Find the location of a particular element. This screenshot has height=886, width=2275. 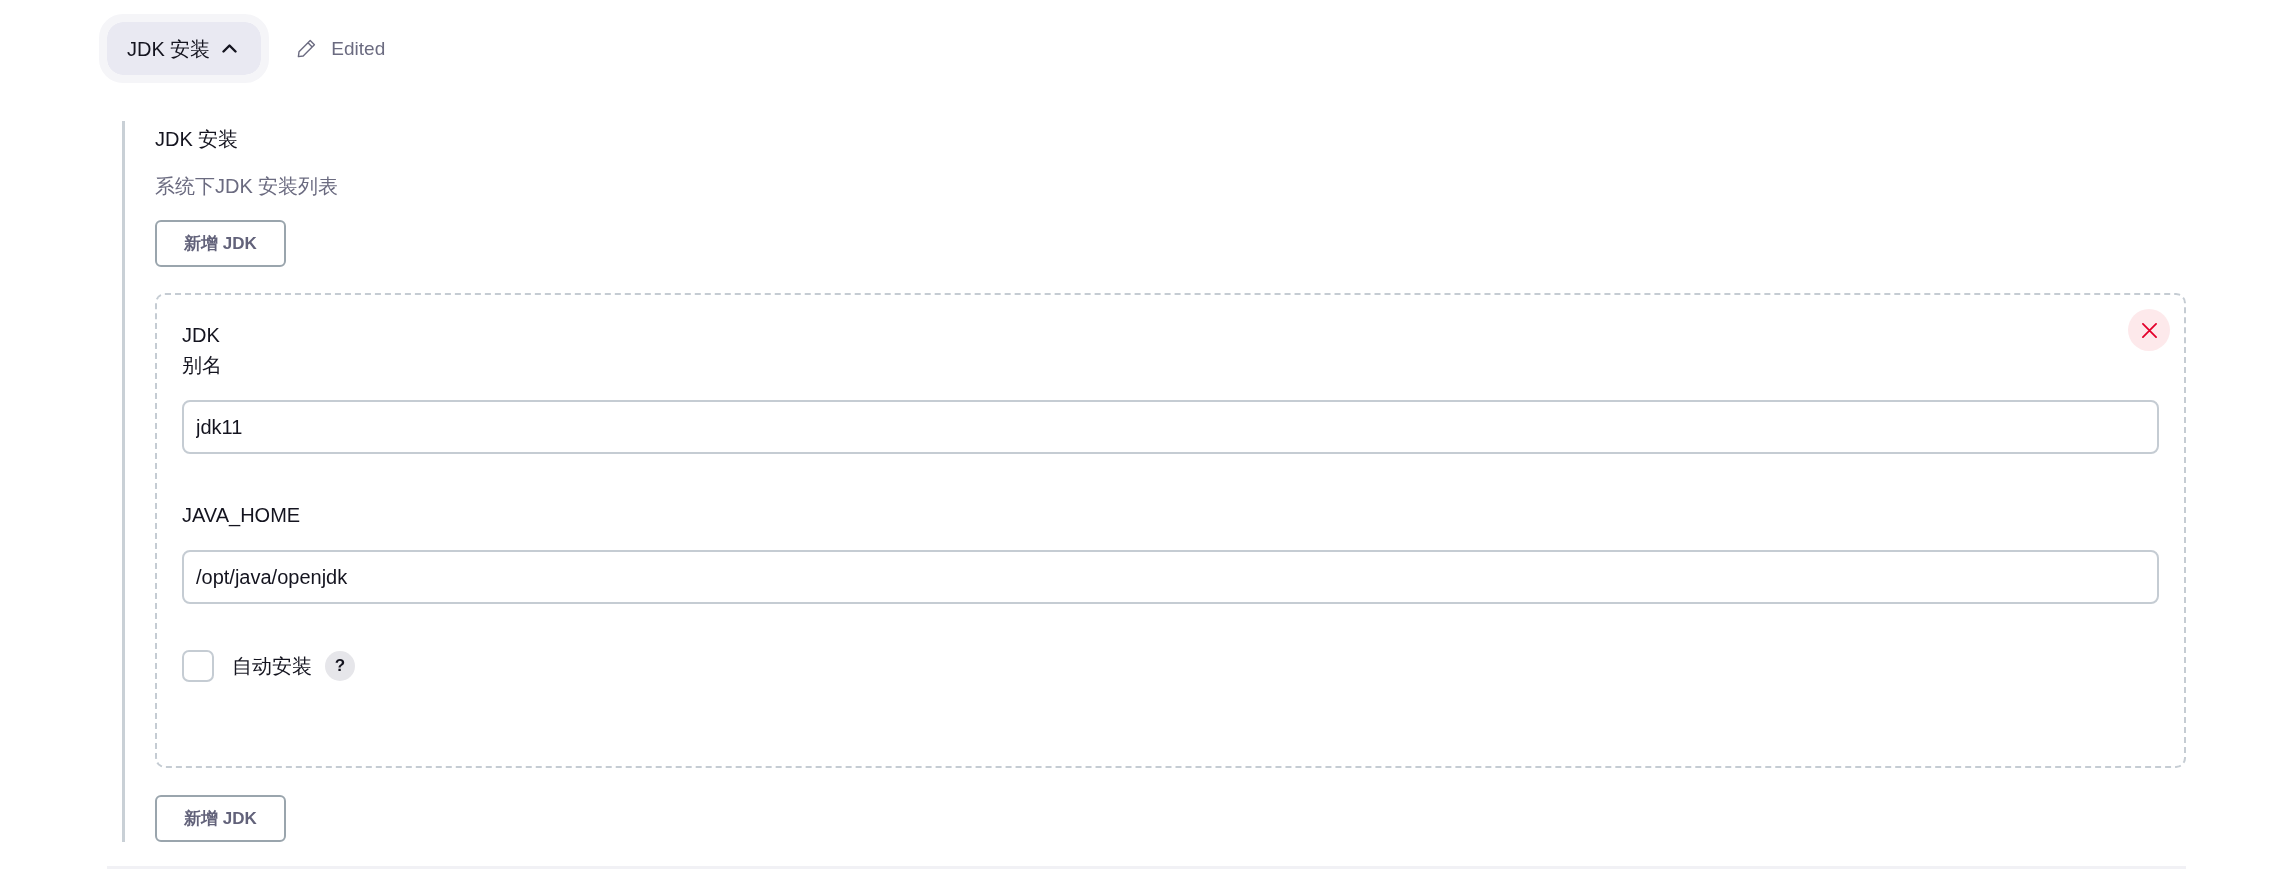

section-description: 系统下JDK 安装列表 is located at coordinates (247, 186).